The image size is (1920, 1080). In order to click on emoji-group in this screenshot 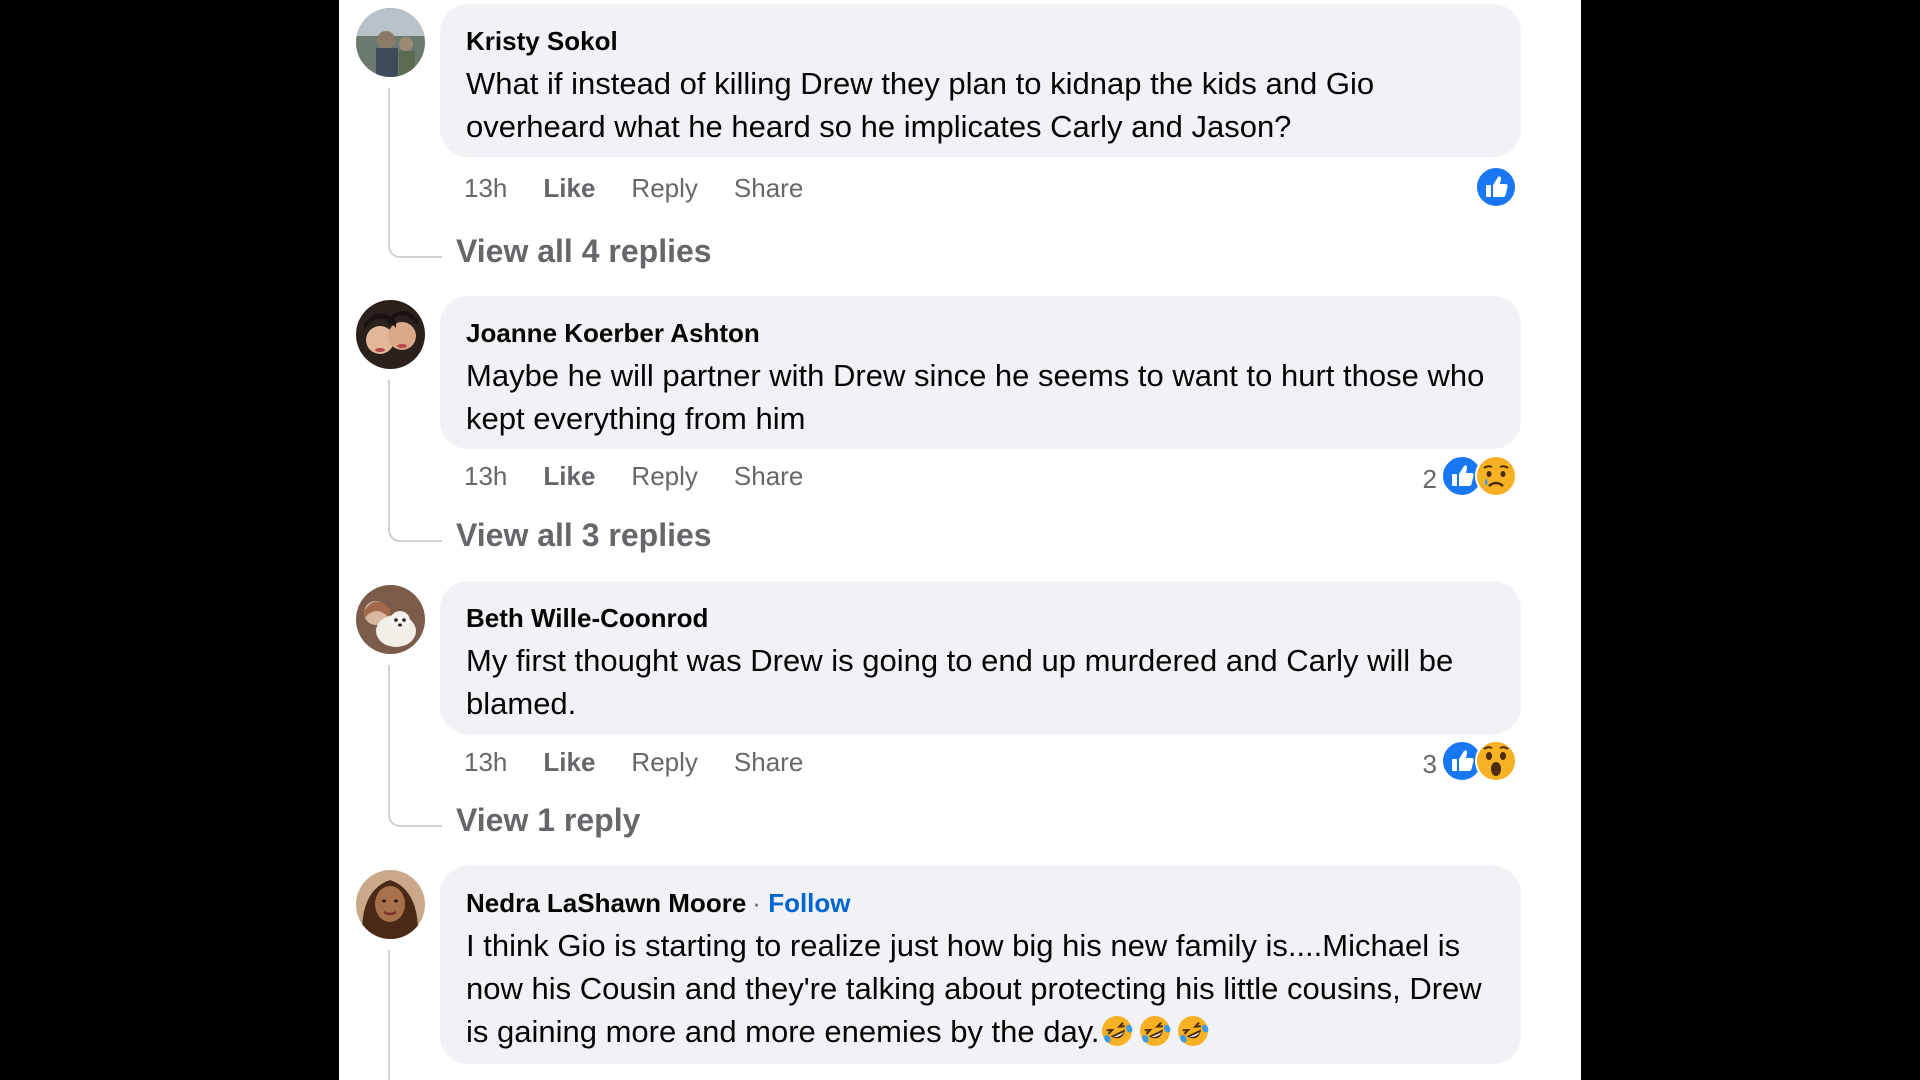, I will do `click(1155, 1031)`.